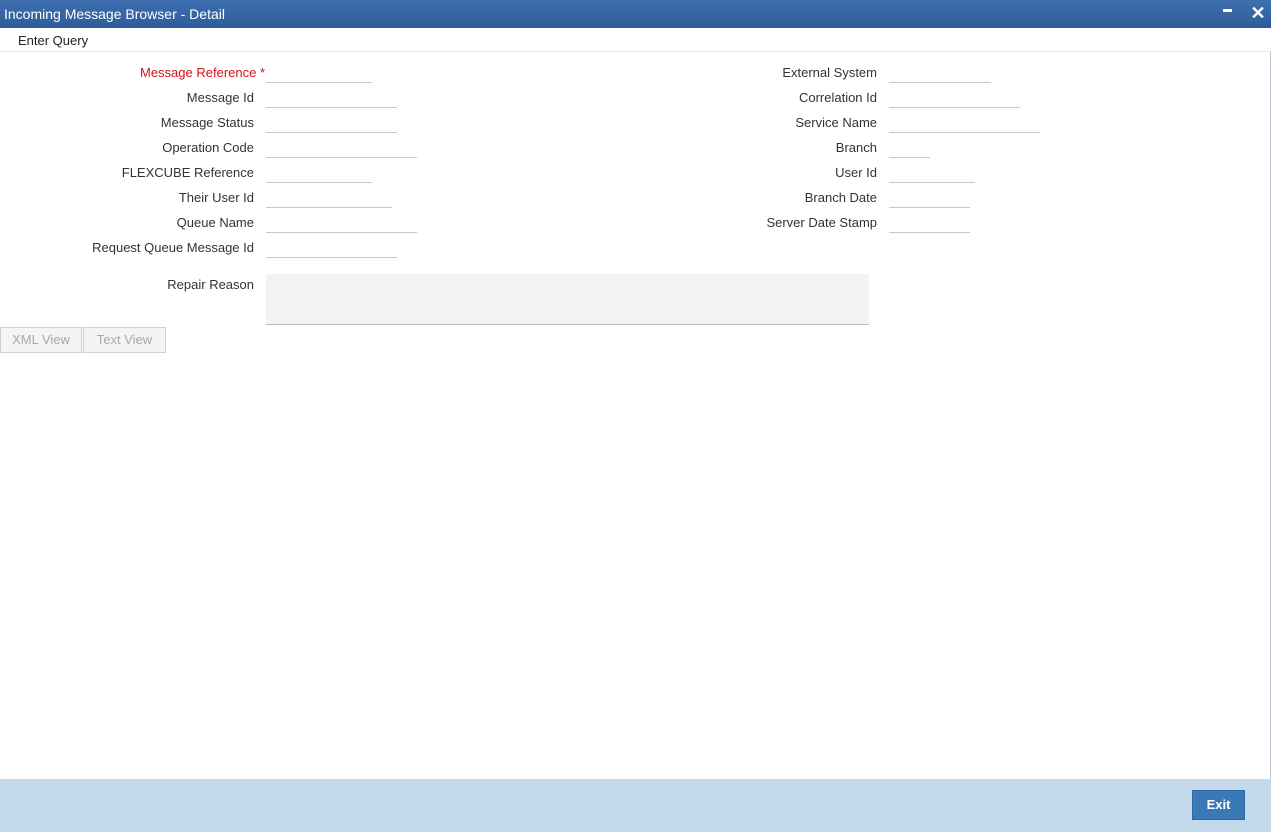 Image resolution: width=1271 pixels, height=832 pixels. Describe the element at coordinates (929, 199) in the screenshot. I see `branch-date-field` at that location.